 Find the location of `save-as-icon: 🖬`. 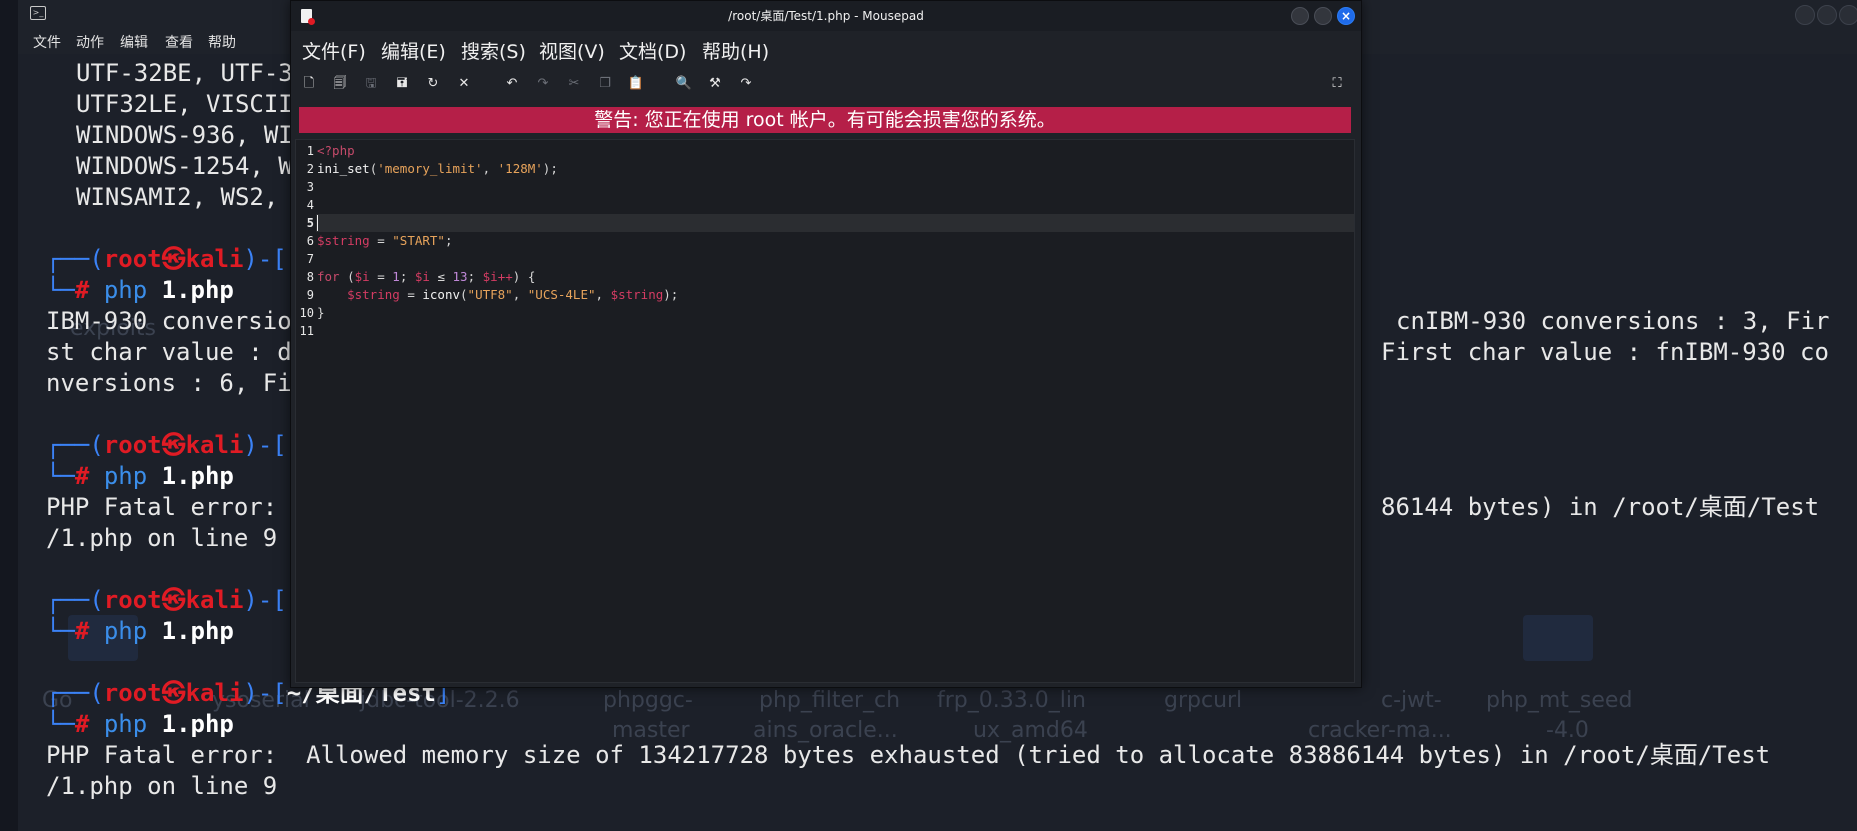

save-as-icon: 🖬 is located at coordinates (402, 84).